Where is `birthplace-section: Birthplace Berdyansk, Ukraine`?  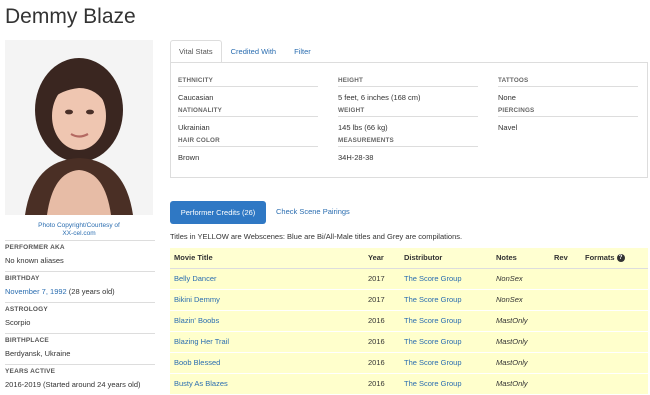 birthplace-section: Birthplace Berdyansk, Ukraine is located at coordinates (80, 347).